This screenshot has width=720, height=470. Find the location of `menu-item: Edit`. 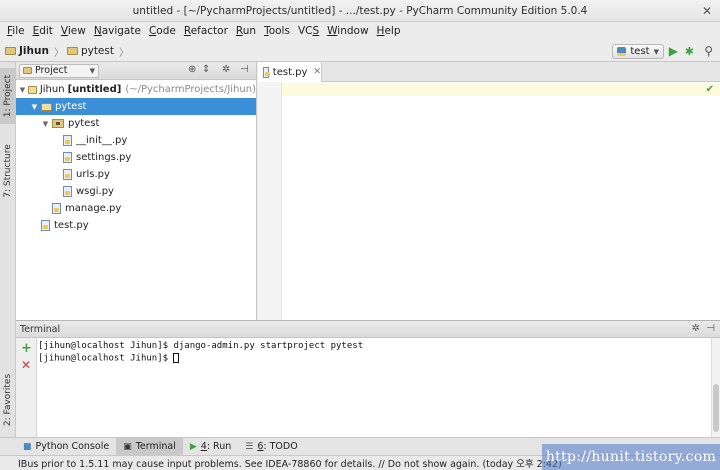

menu-item: Edit is located at coordinates (43, 31).